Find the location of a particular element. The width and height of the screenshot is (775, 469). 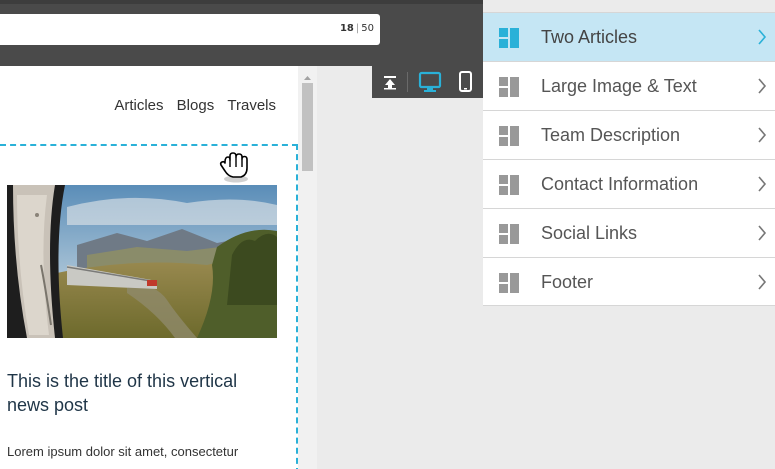

scroll-thumb is located at coordinates (307, 127).